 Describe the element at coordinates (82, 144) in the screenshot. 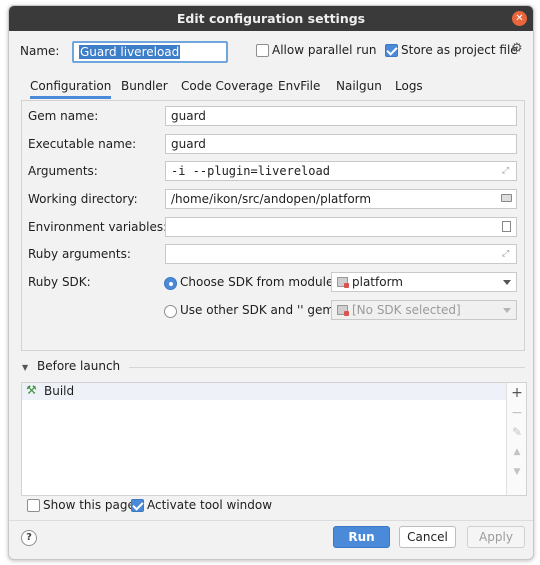

I see `executable-name-label: Executable name:` at that location.